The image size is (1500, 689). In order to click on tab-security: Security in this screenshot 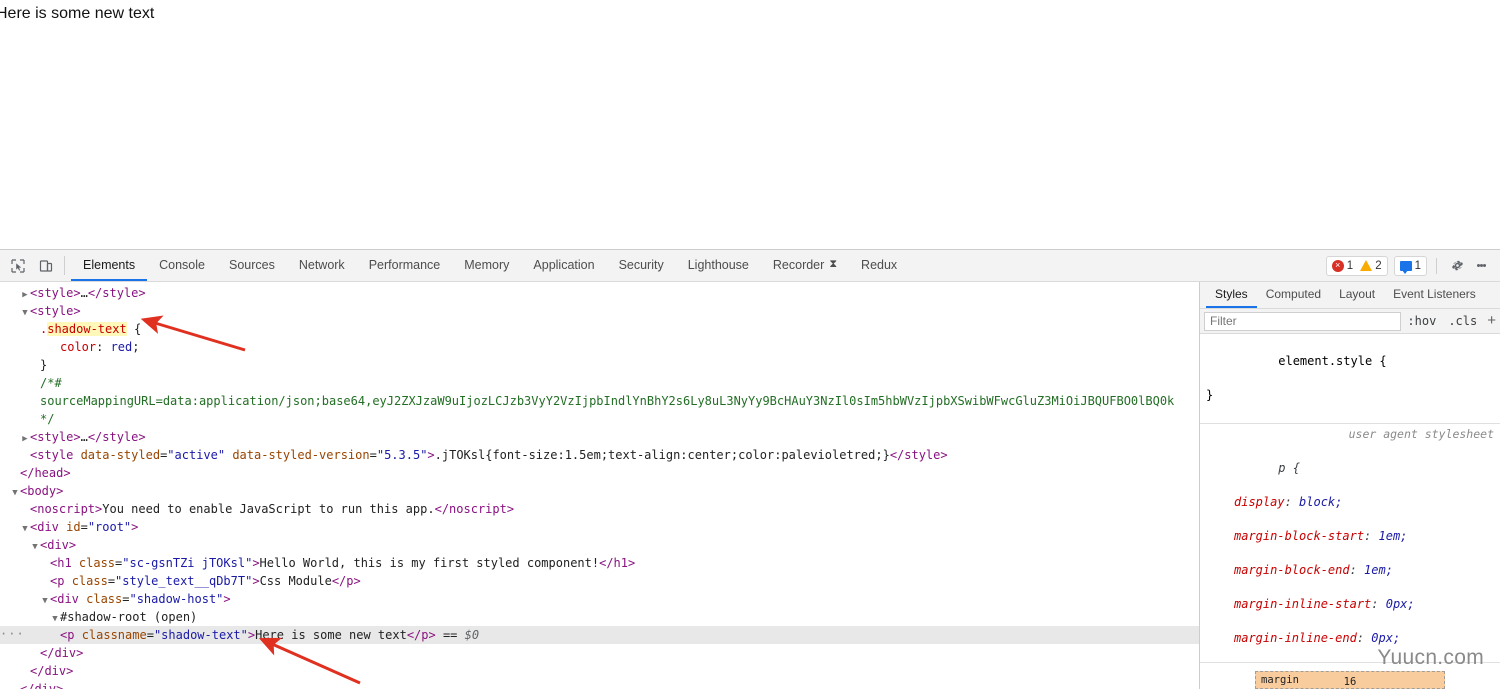, I will do `click(641, 265)`.